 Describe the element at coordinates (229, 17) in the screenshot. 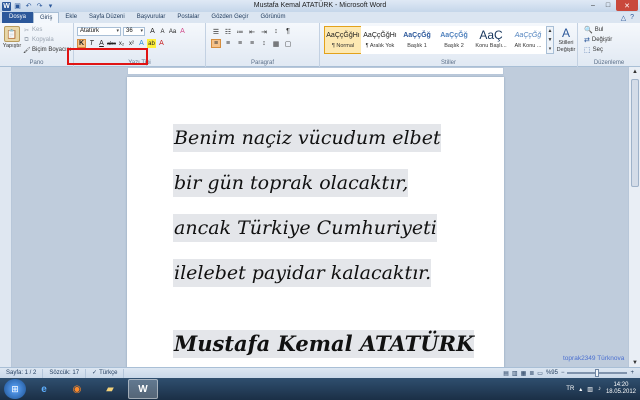

I see `tab-review: Gözden Geçir` at that location.